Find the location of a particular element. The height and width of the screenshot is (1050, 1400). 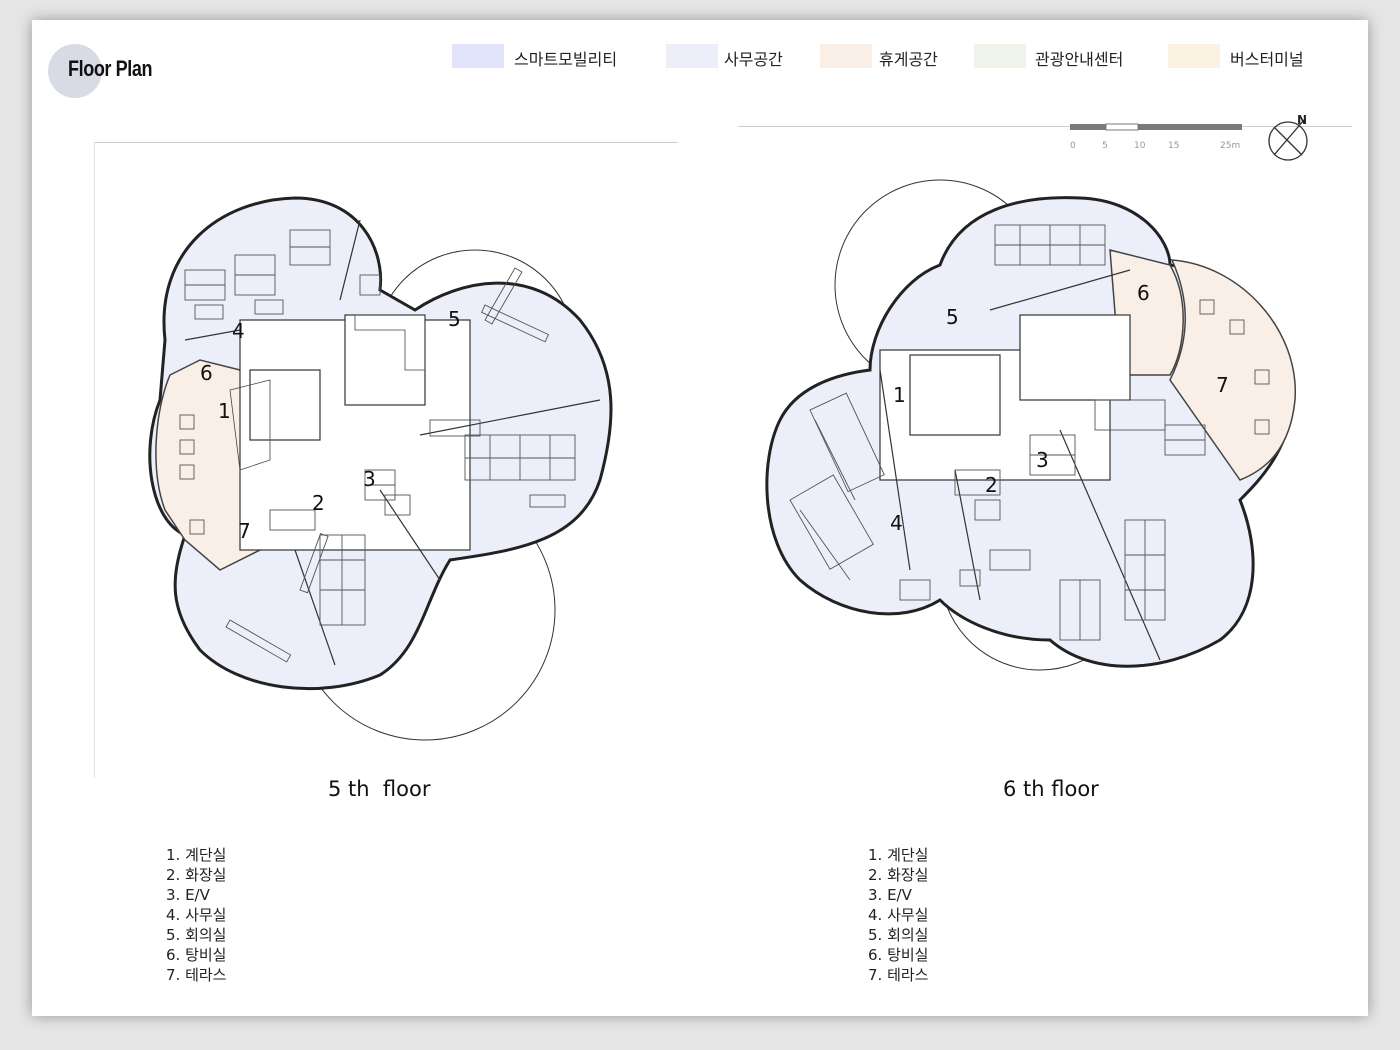

scale-tick: 10 is located at coordinates (1140, 146).